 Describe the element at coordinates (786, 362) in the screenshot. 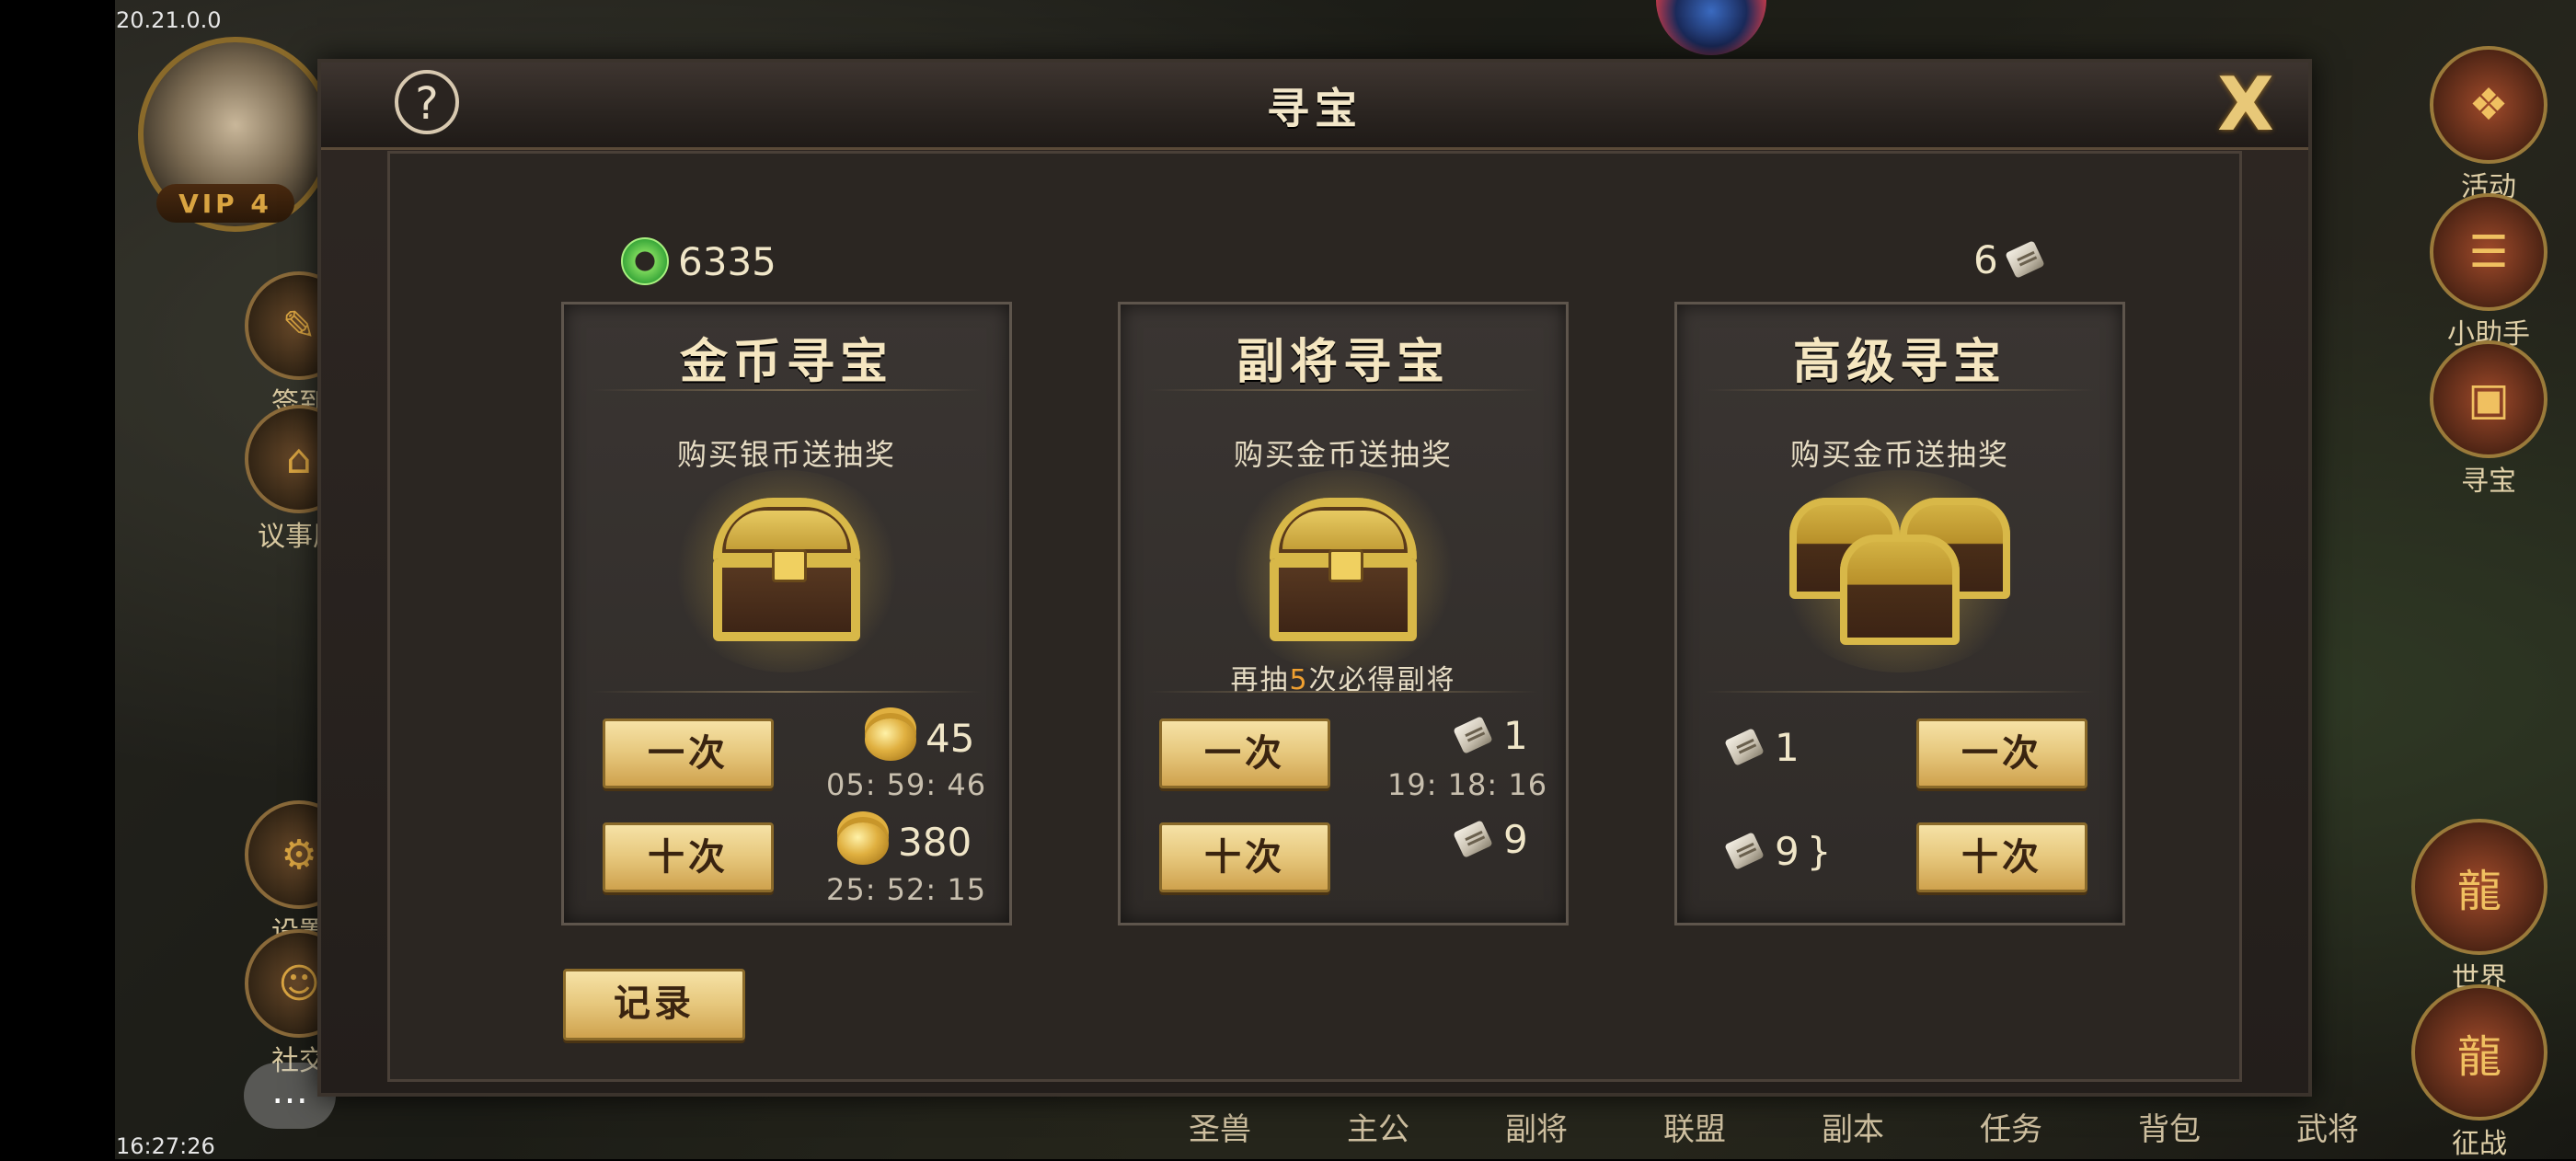

I see `card-title: 金币寻宝` at that location.